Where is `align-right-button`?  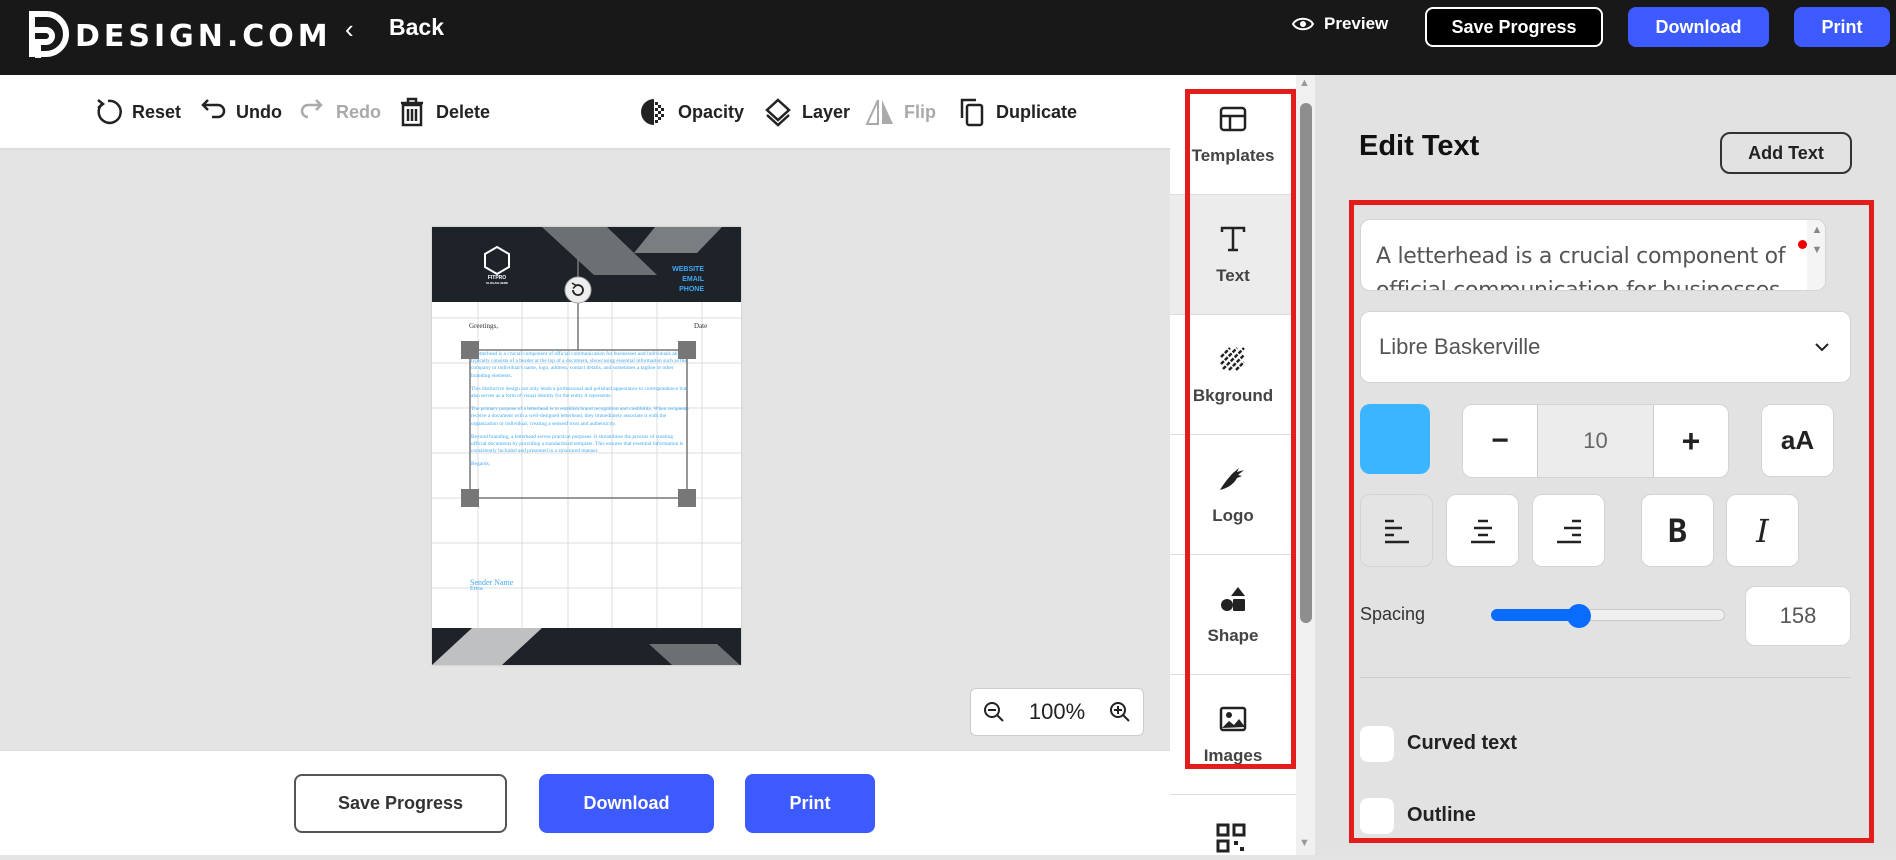
align-right-button is located at coordinates (1568, 530).